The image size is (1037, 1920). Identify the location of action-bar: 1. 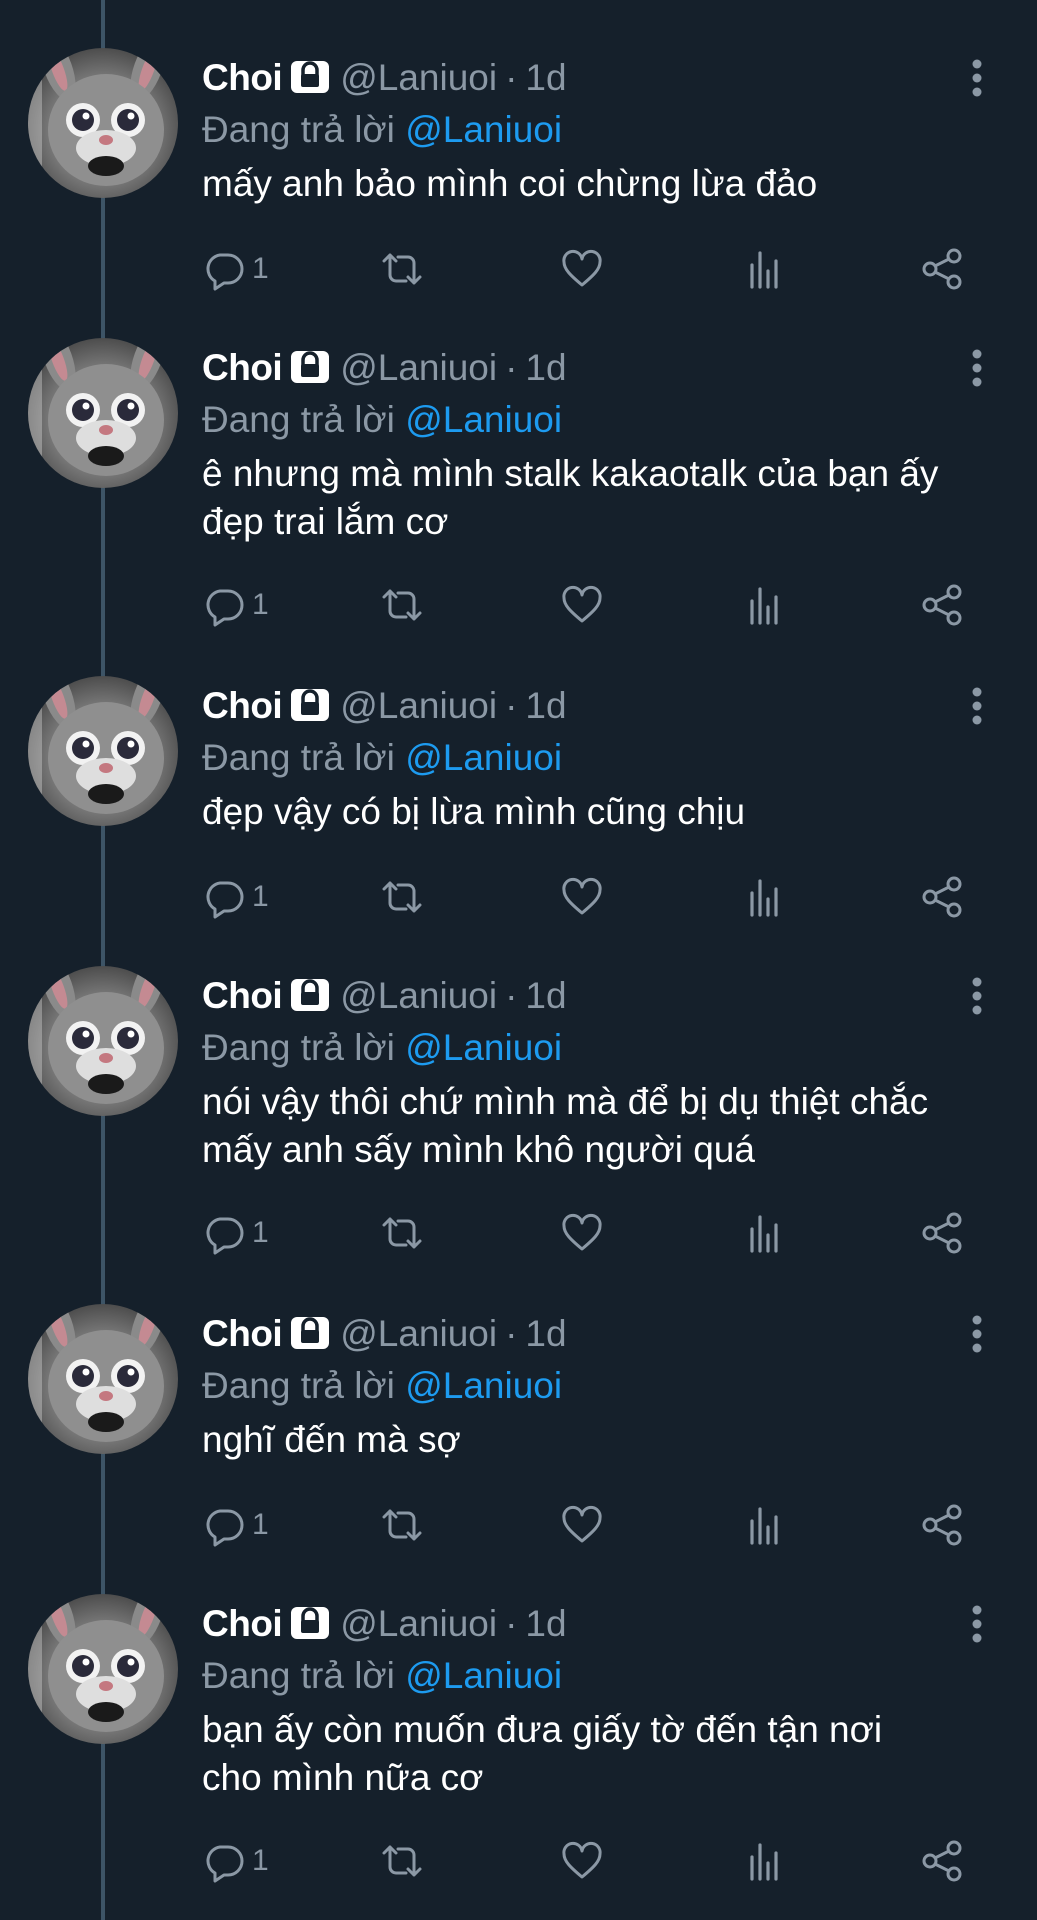
(589, 1525).